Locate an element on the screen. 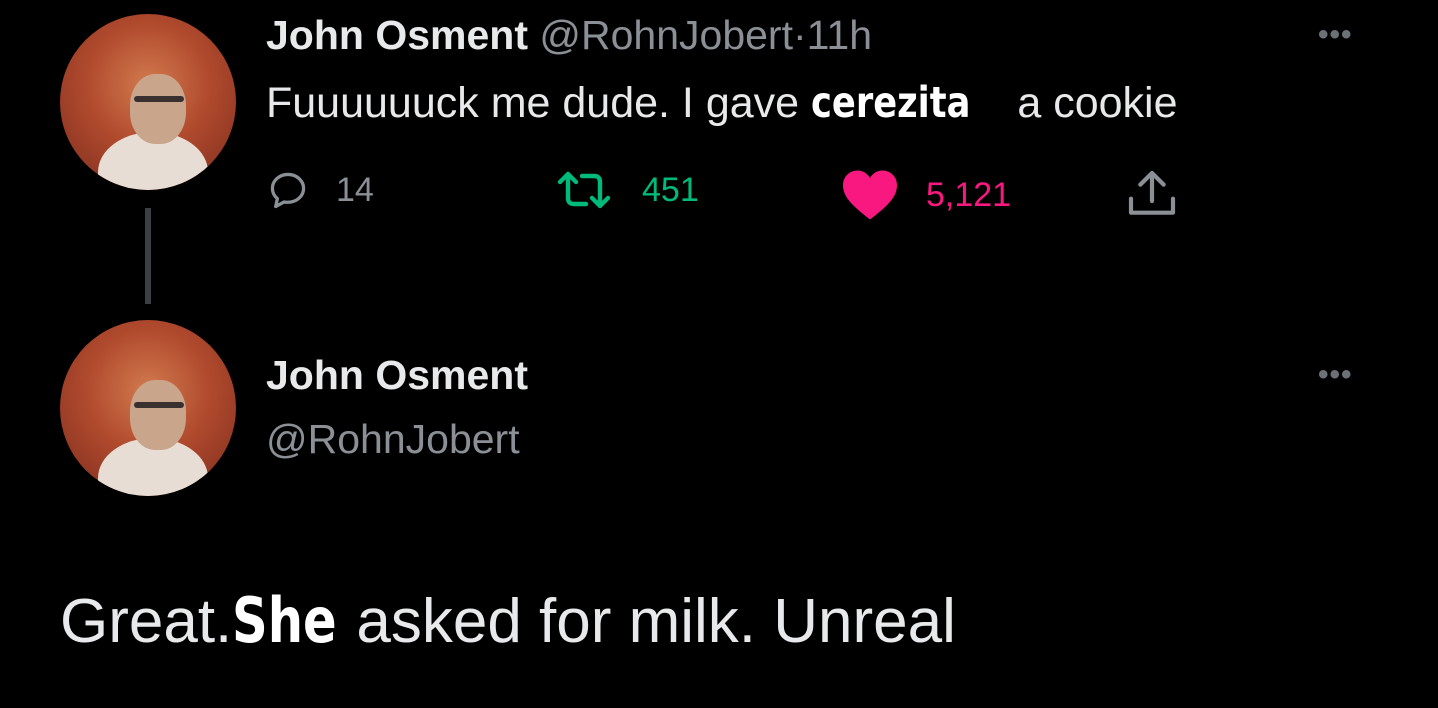 The height and width of the screenshot is (708, 1438). share-button is located at coordinates (1152, 194).